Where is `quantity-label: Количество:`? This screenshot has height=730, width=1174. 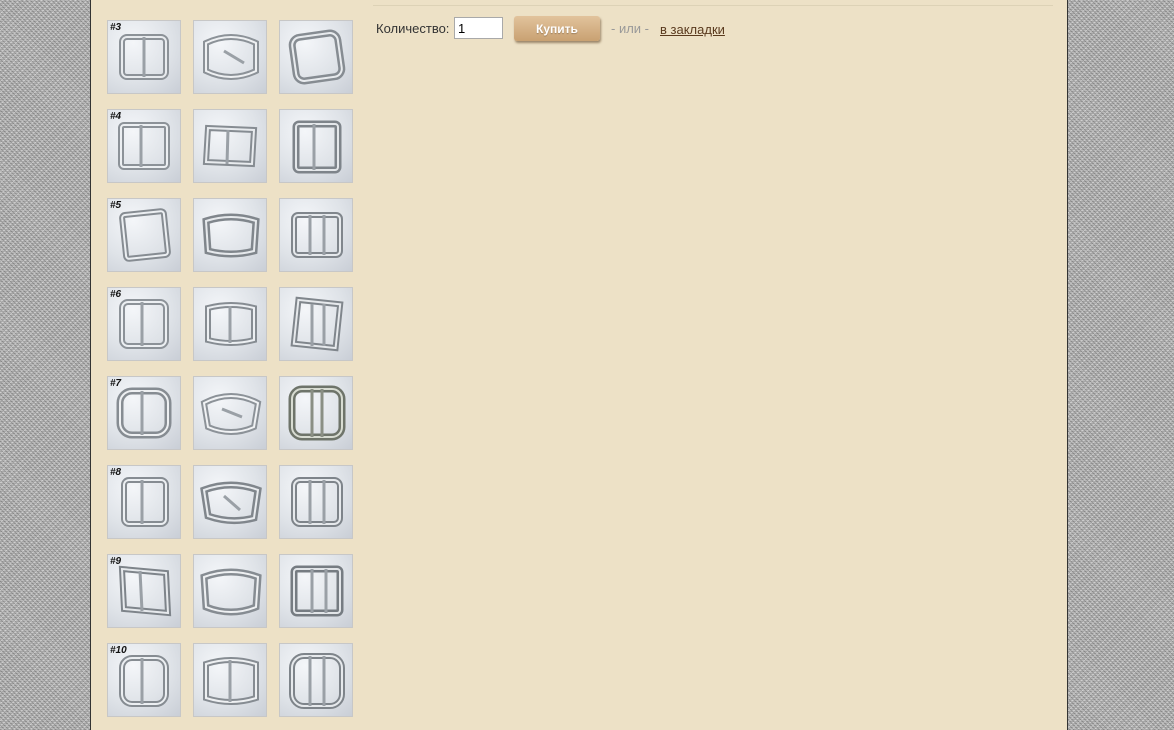 quantity-label: Количество: is located at coordinates (413, 28).